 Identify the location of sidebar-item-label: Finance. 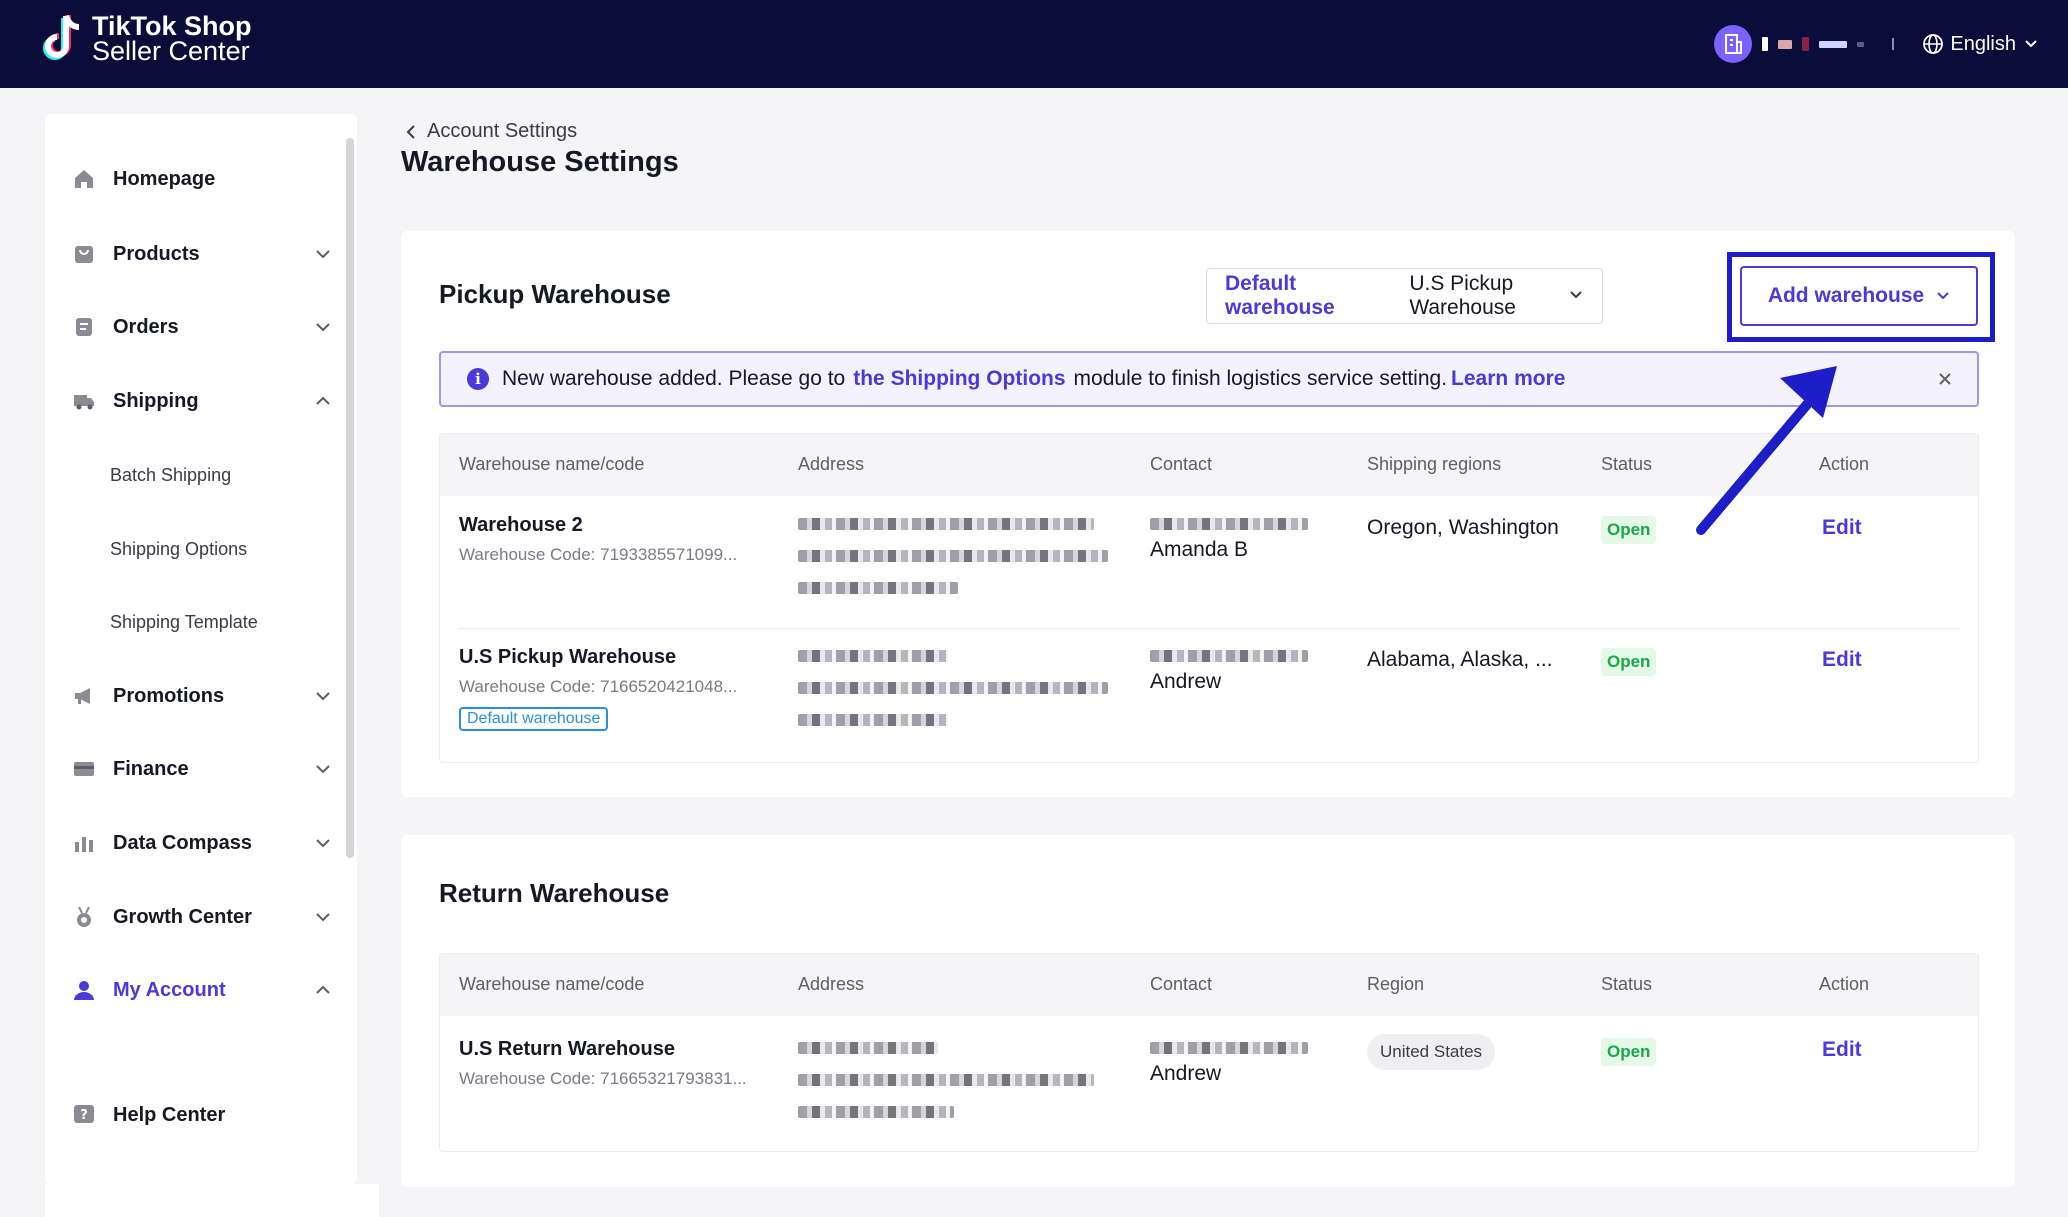
(151, 768).